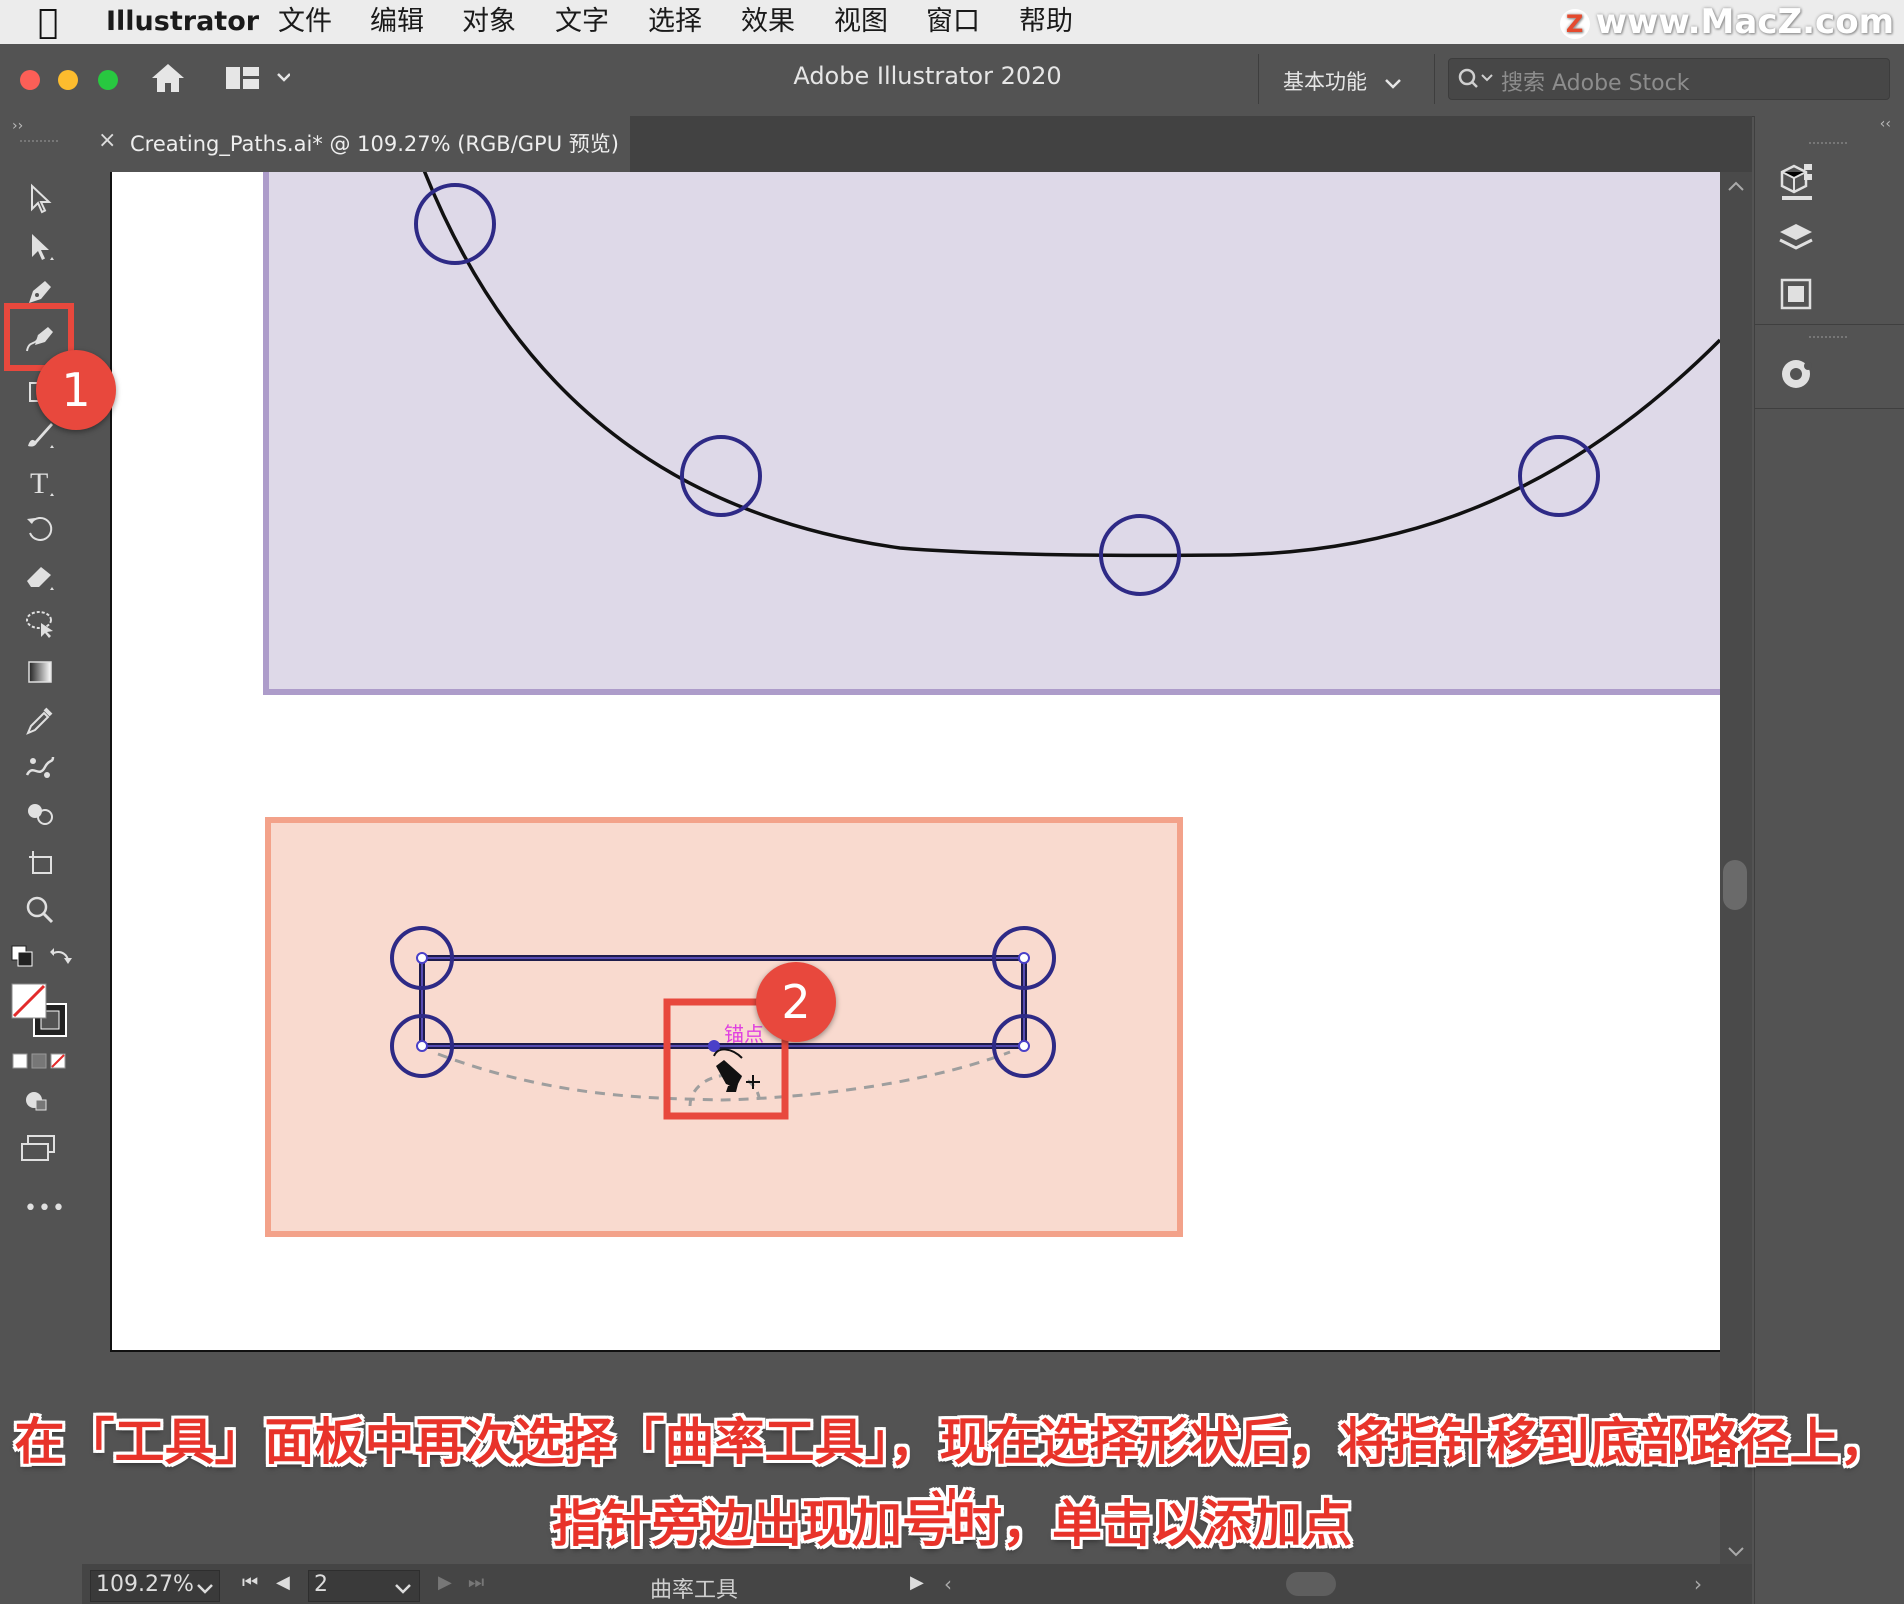  What do you see at coordinates (1311, 1584) in the screenshot?
I see `horizontal-scroll-thumb` at bounding box center [1311, 1584].